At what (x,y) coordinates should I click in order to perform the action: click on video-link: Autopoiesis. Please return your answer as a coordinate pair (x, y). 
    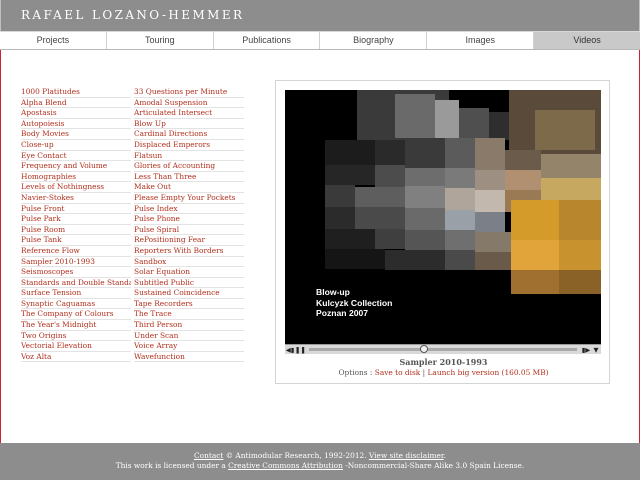
    Looking at the image, I should click on (76, 124).